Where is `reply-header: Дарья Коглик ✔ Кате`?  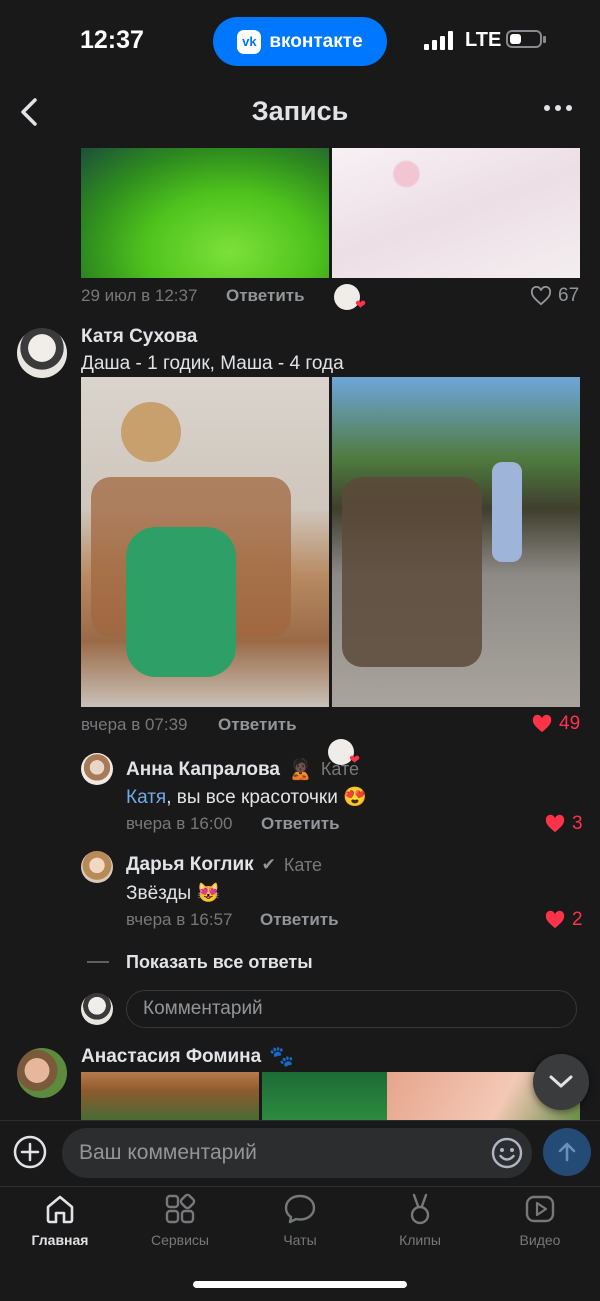
reply-header: Дарья Коглик ✔ Кате is located at coordinates (224, 865).